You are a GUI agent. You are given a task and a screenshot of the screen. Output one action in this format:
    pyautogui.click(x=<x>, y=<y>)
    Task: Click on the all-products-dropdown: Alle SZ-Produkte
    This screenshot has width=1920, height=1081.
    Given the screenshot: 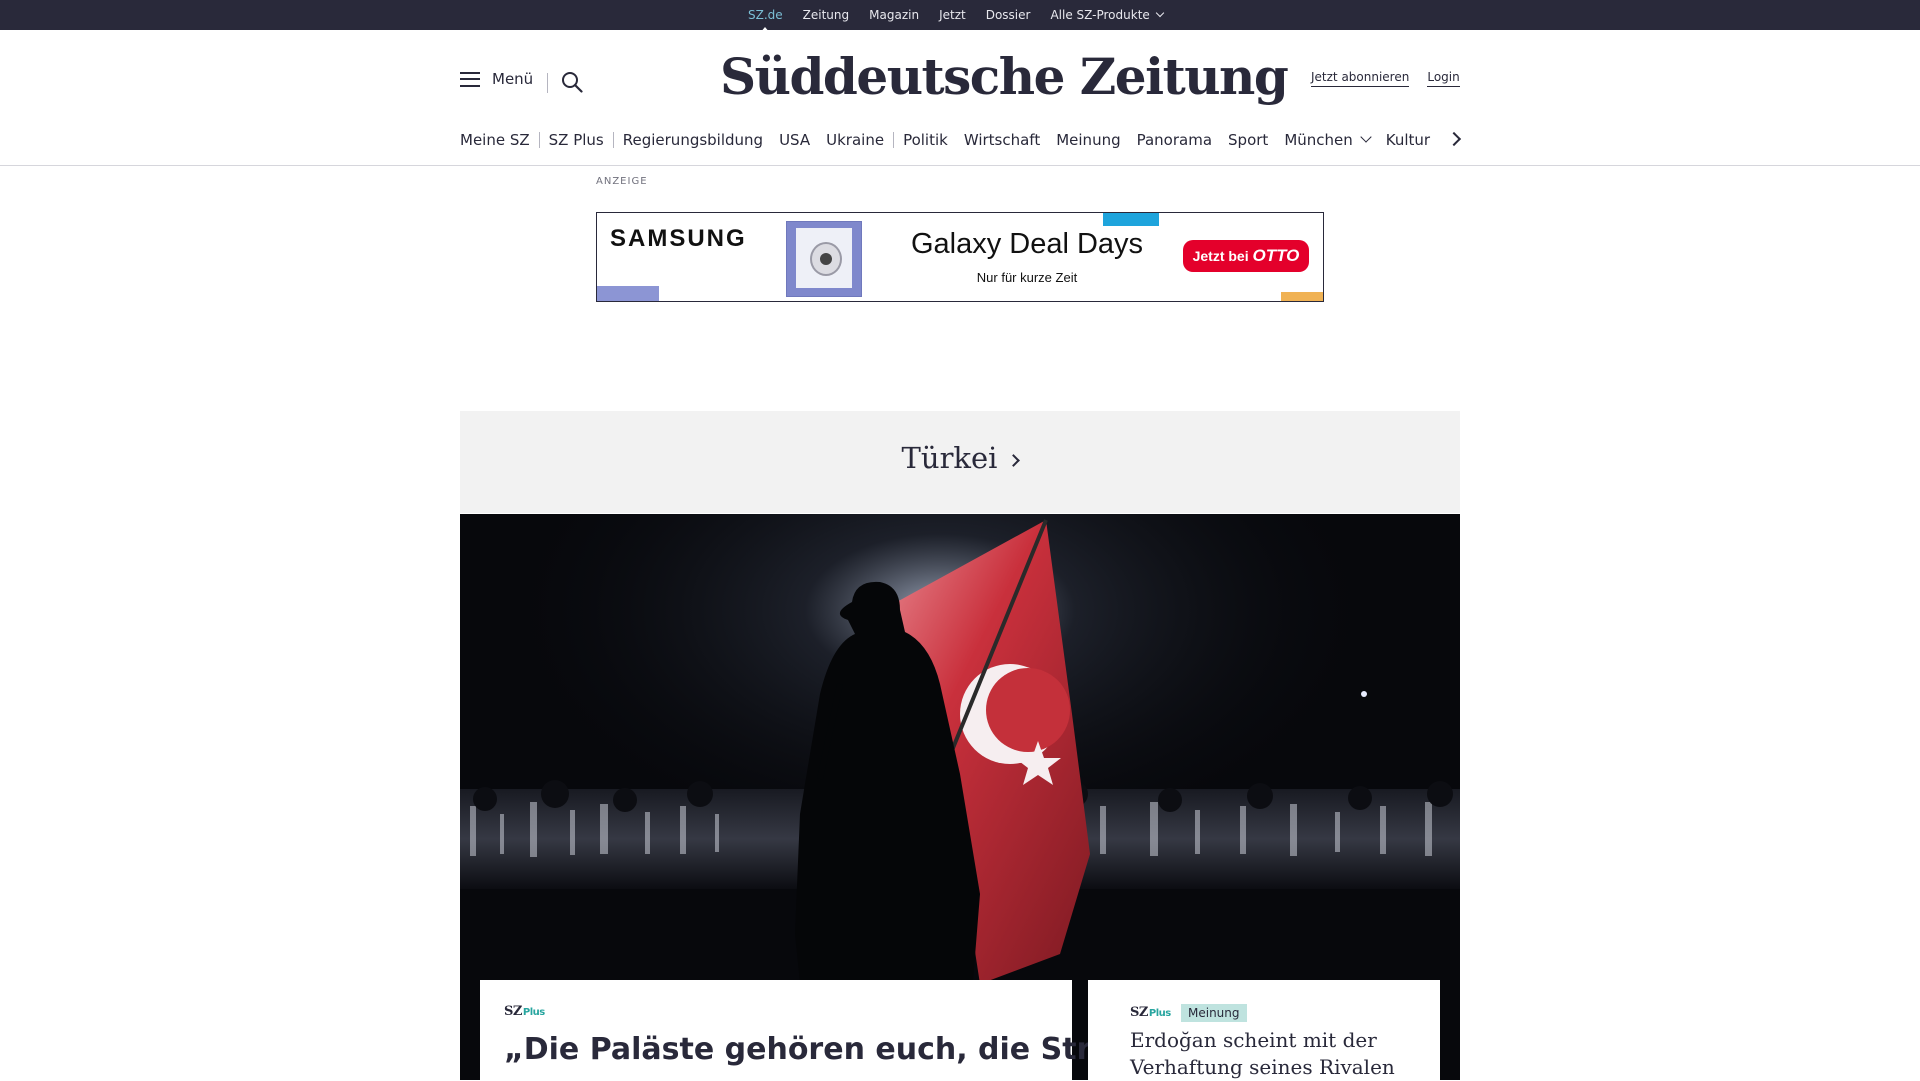 What is the action you would take?
    pyautogui.click(x=1107, y=15)
    